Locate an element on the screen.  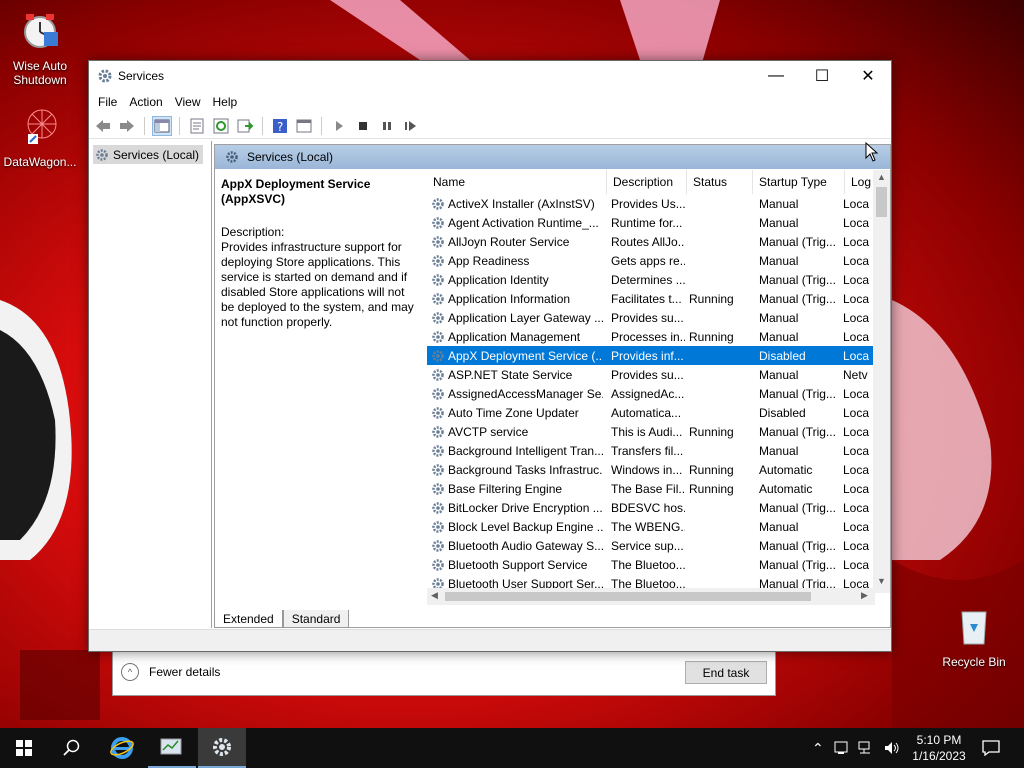
network-globe-icon is located at coordinates (42, 126).